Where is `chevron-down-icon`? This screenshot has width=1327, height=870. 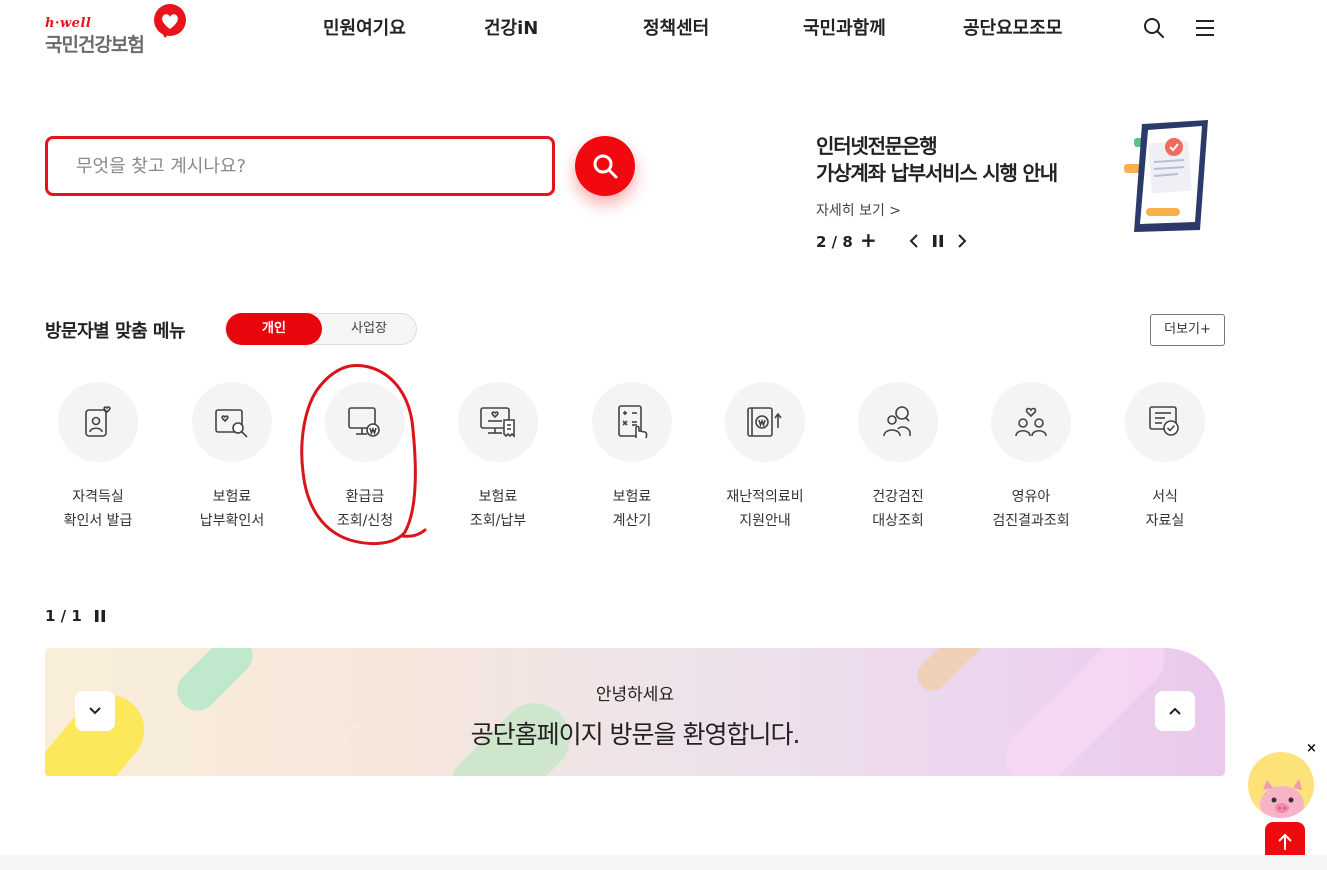 chevron-down-icon is located at coordinates (95, 711).